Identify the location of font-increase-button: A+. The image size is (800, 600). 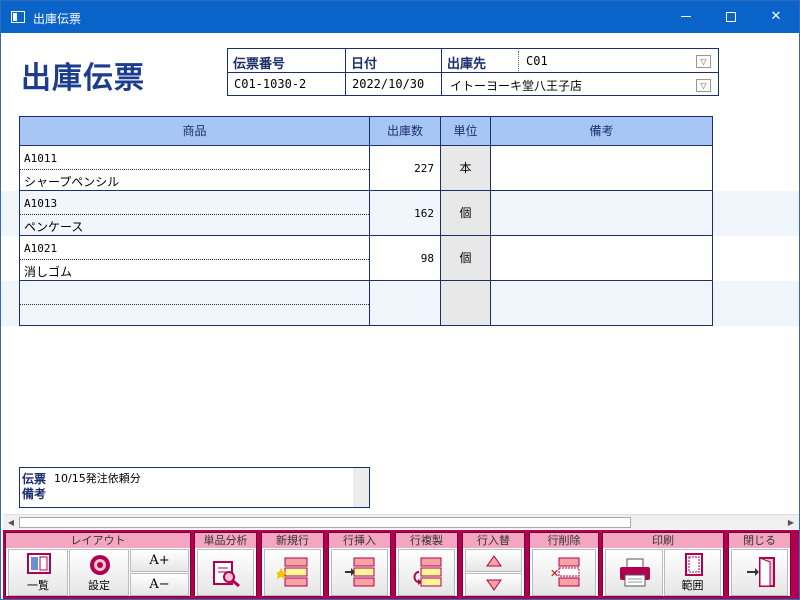
(159, 560).